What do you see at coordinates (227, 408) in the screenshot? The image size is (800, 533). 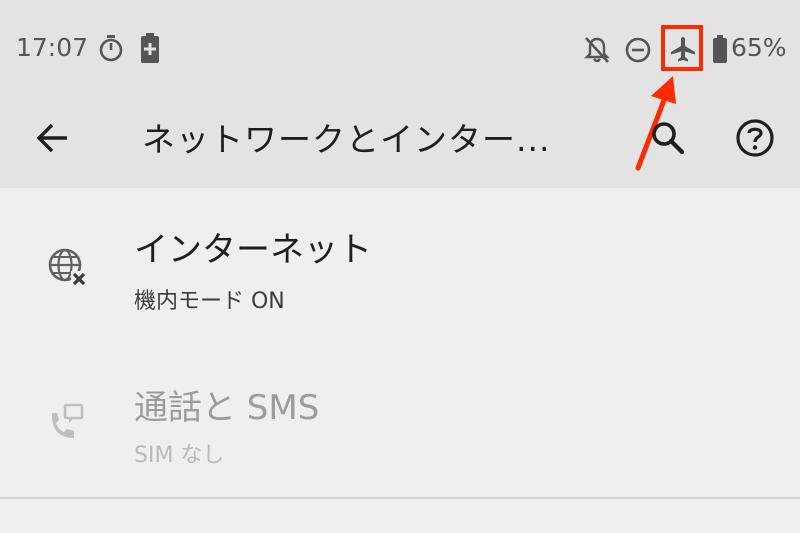 I see `setting-title: 通話と SMS` at bounding box center [227, 408].